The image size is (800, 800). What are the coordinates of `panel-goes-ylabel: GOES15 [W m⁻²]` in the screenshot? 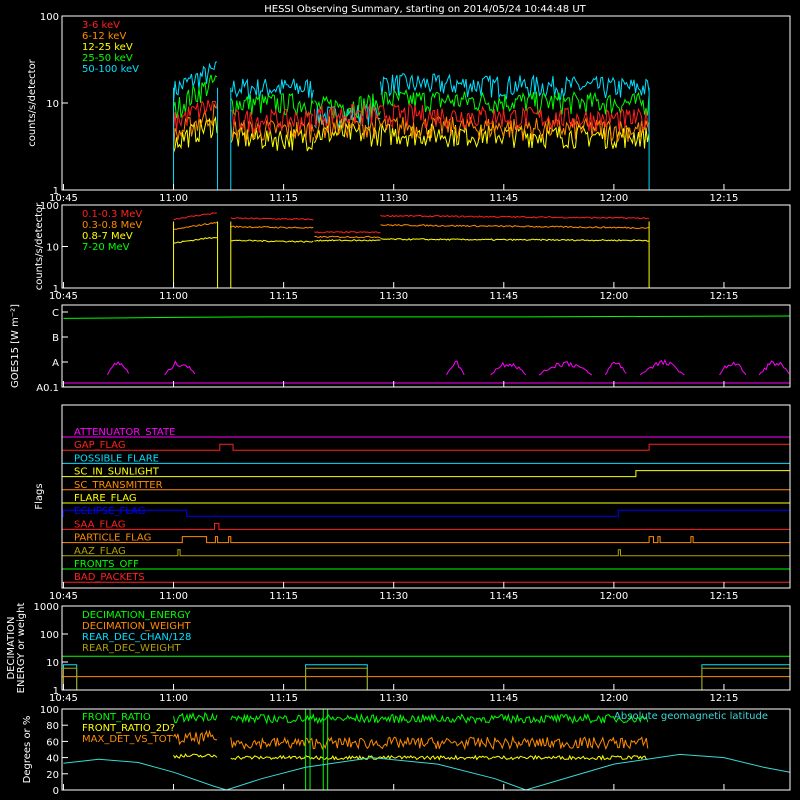 It's located at (15, 346).